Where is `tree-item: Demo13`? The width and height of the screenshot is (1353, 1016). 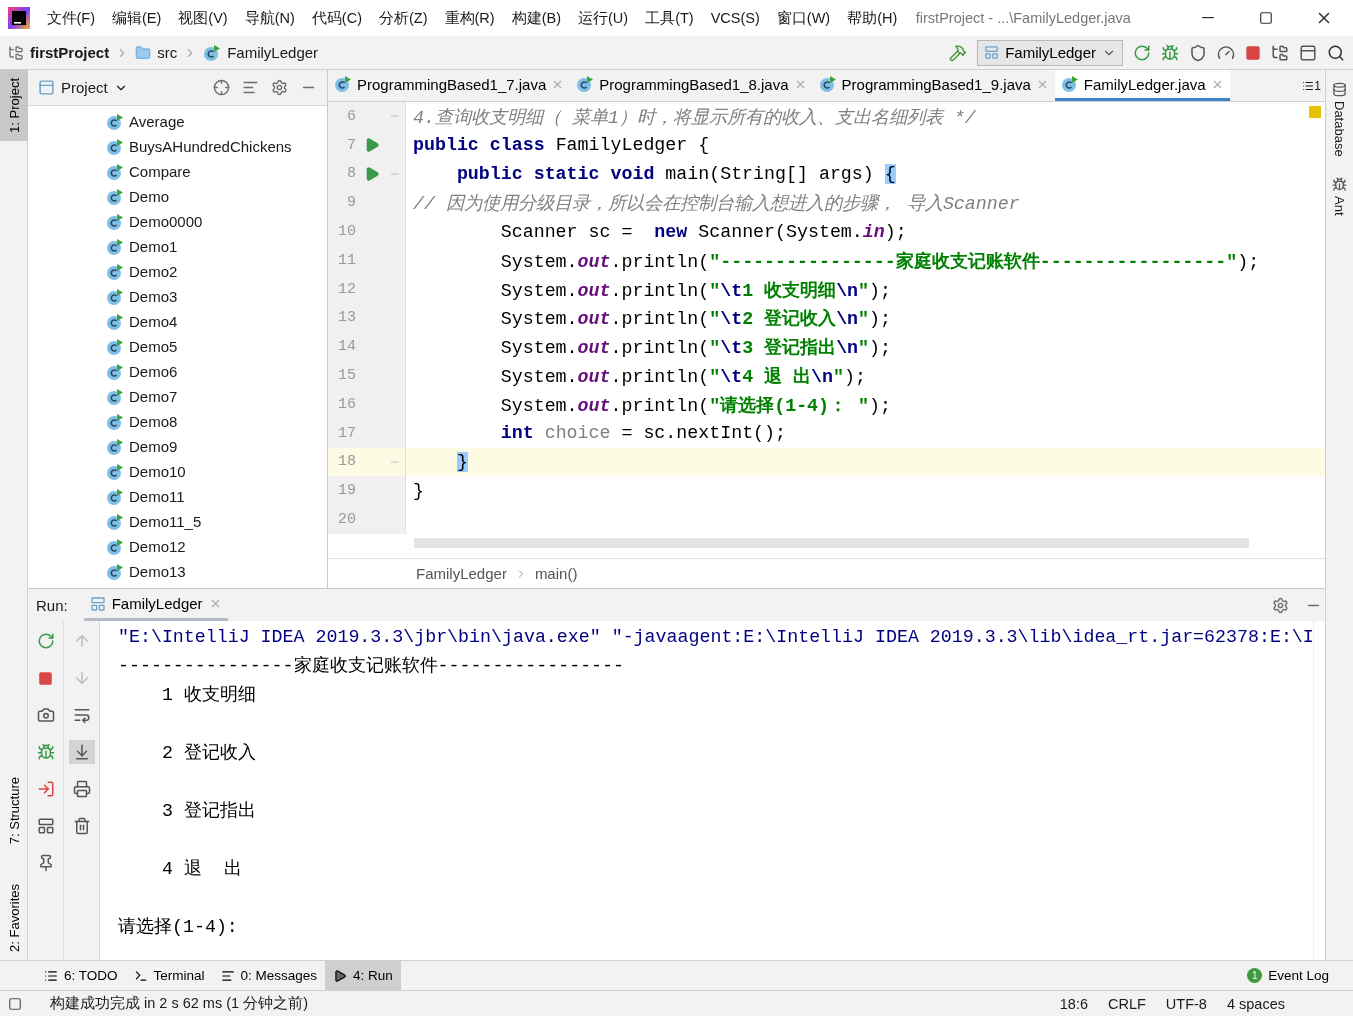
tree-item: Demo13 is located at coordinates (216, 571).